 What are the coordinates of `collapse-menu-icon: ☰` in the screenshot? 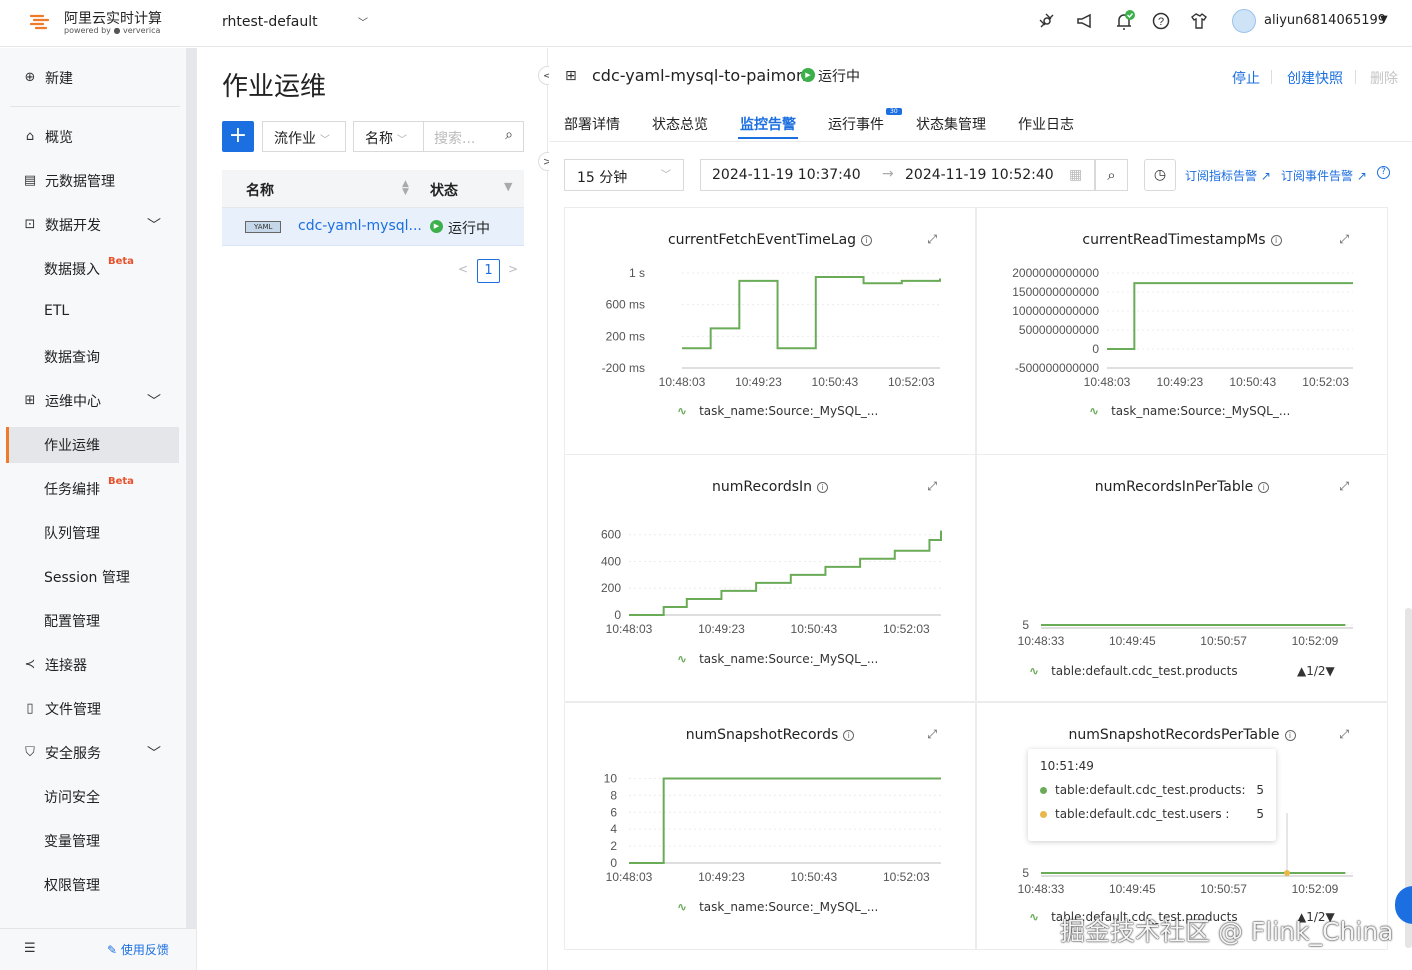 It's located at (30, 948).